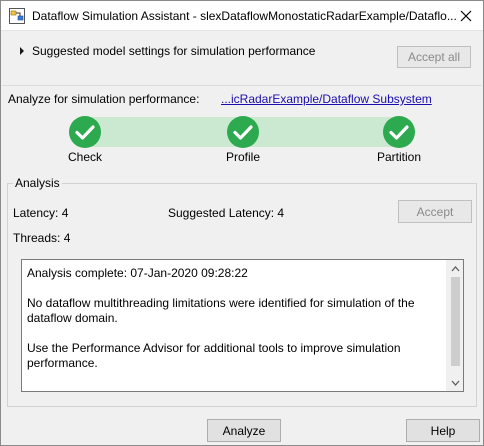 This screenshot has width=484, height=446. I want to click on accept-button: Accept, so click(435, 211).